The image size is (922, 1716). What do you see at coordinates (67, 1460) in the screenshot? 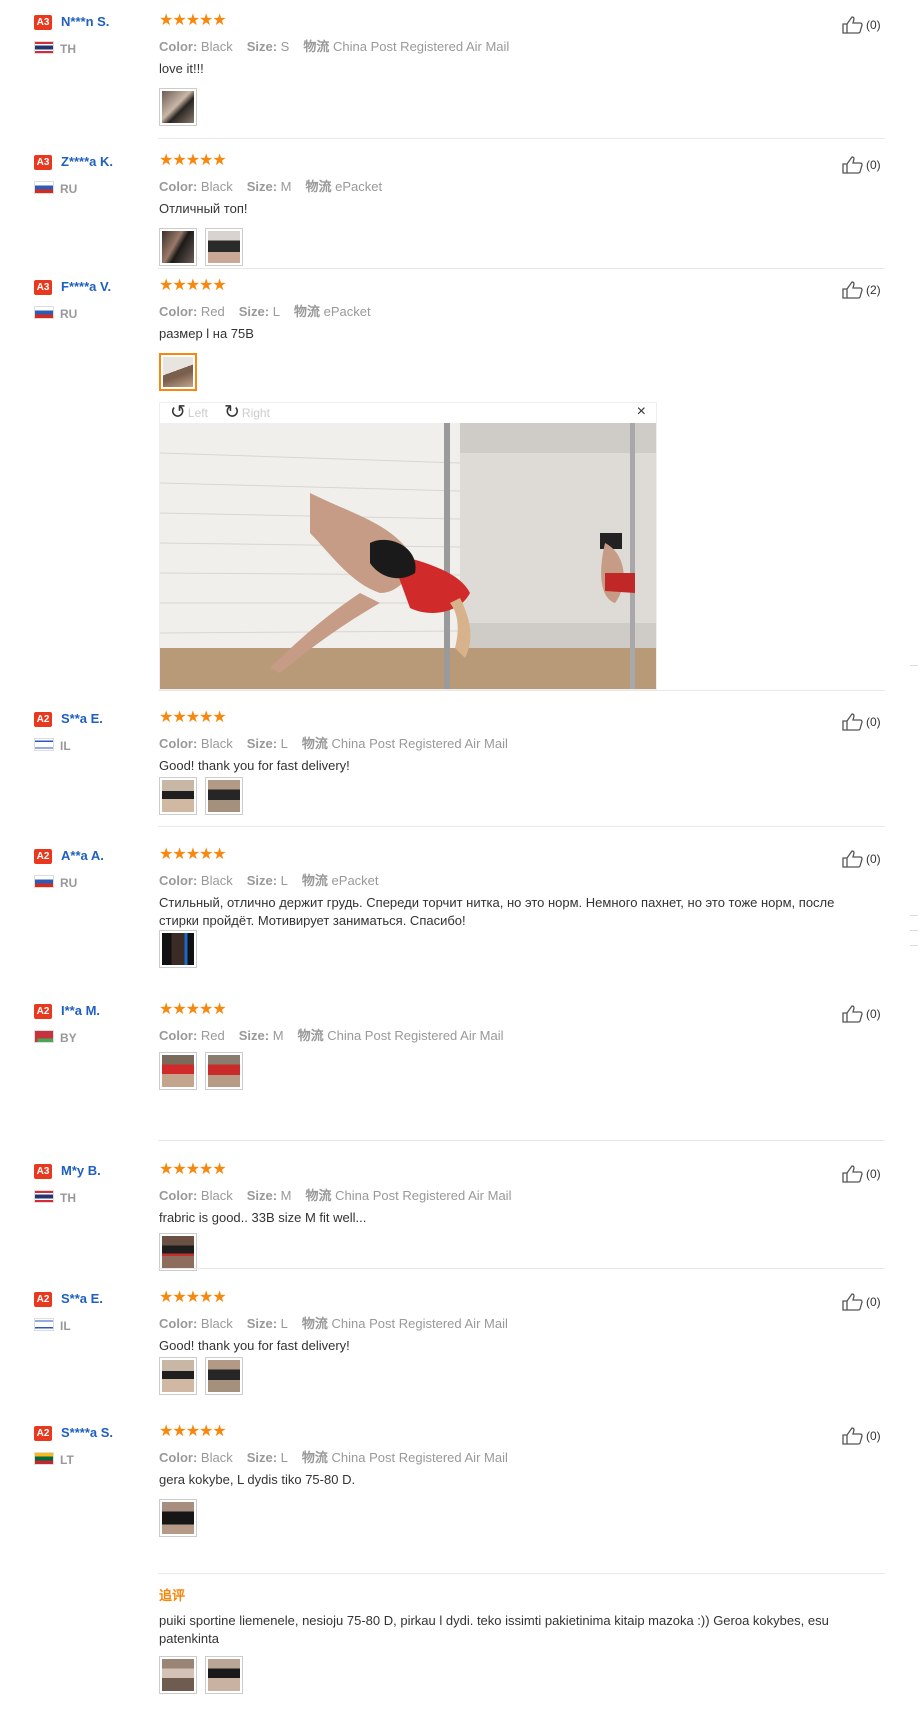
I see `country-code: LT` at bounding box center [67, 1460].